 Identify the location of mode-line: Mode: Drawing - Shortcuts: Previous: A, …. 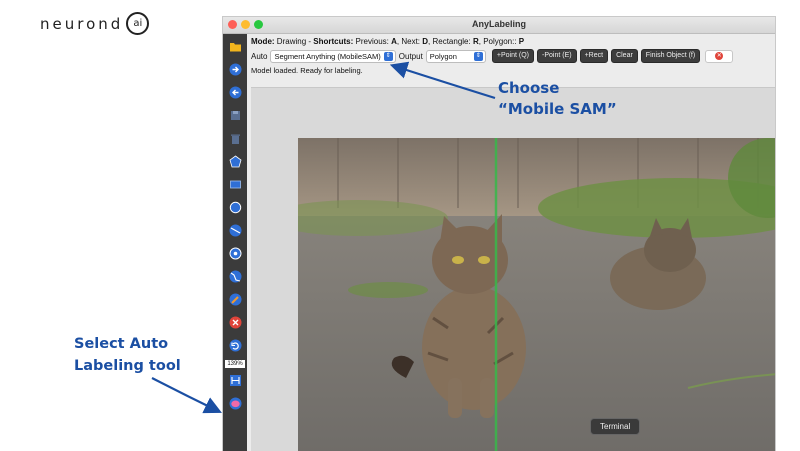
(388, 41).